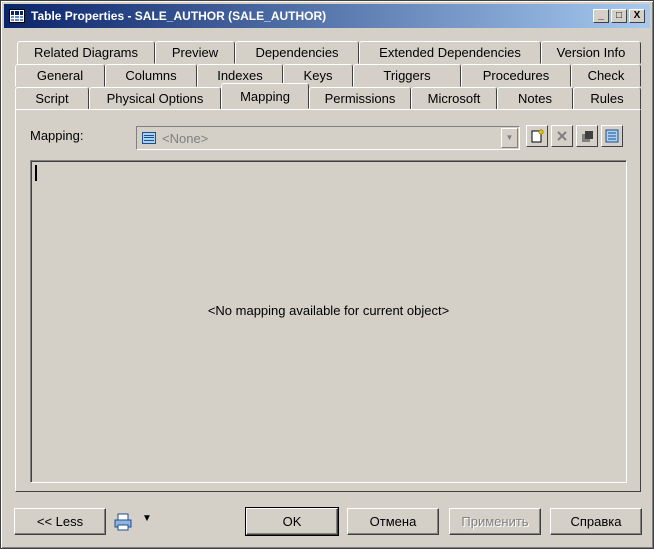 Image resolution: width=654 pixels, height=549 pixels. What do you see at coordinates (195, 52) in the screenshot?
I see `tab-preview: Preview` at bounding box center [195, 52].